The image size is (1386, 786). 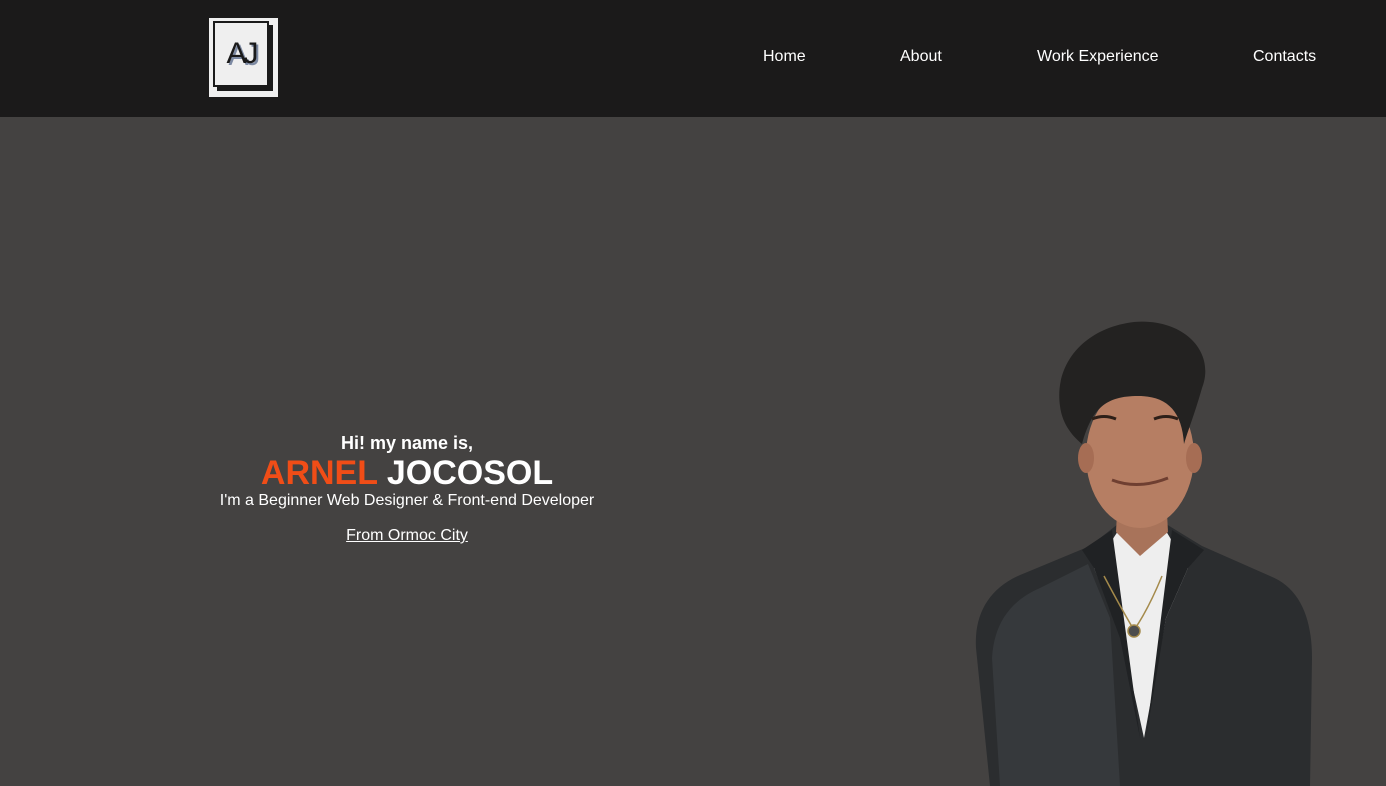 What do you see at coordinates (319, 473) in the screenshot?
I see `hero-first-name: ARNEL` at bounding box center [319, 473].